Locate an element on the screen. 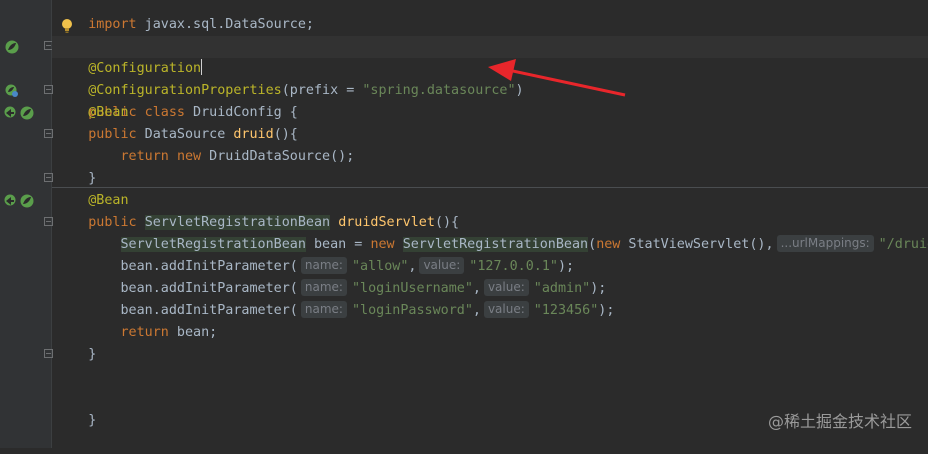 The height and width of the screenshot is (454, 928). red-arrow-annotation is located at coordinates (557, 78).